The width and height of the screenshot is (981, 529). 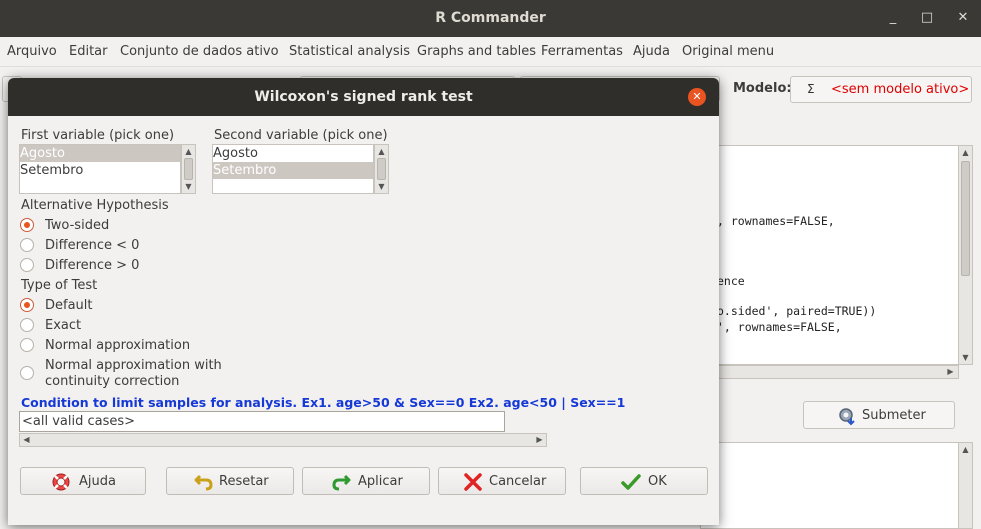 I want to click on gear-submit-icon, so click(x=847, y=417).